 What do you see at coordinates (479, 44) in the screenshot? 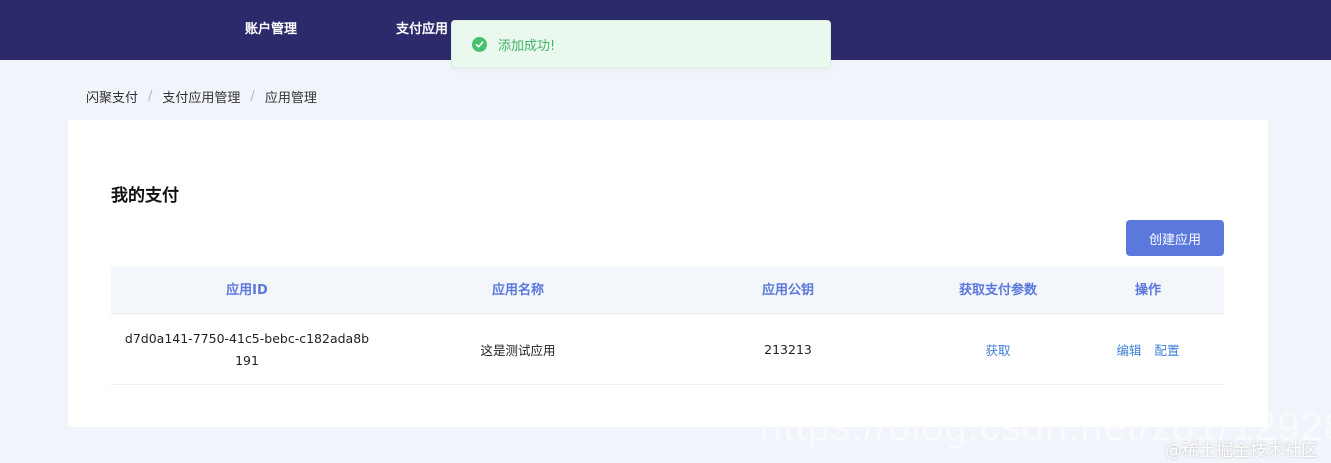
I see `check-circle-icon` at bounding box center [479, 44].